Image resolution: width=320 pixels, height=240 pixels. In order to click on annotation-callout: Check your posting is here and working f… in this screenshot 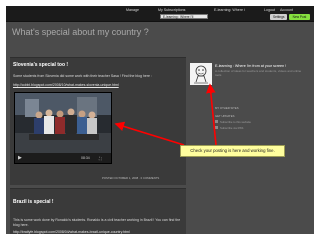, I will do `click(232, 151)`.